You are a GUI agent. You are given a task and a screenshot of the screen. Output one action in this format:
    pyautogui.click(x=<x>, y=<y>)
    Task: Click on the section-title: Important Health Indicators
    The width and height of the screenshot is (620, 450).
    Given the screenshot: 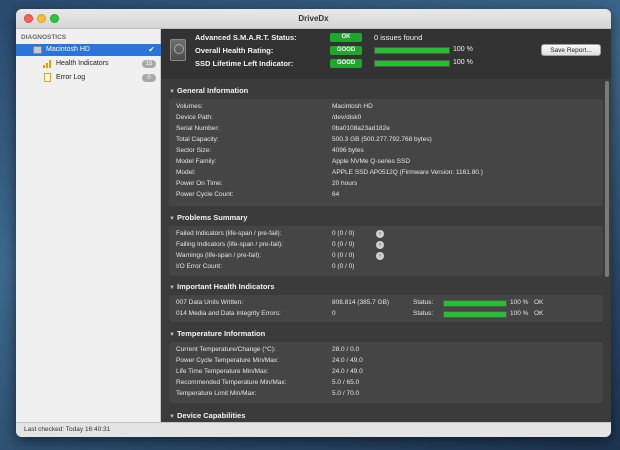 What is the action you would take?
    pyautogui.click(x=226, y=286)
    